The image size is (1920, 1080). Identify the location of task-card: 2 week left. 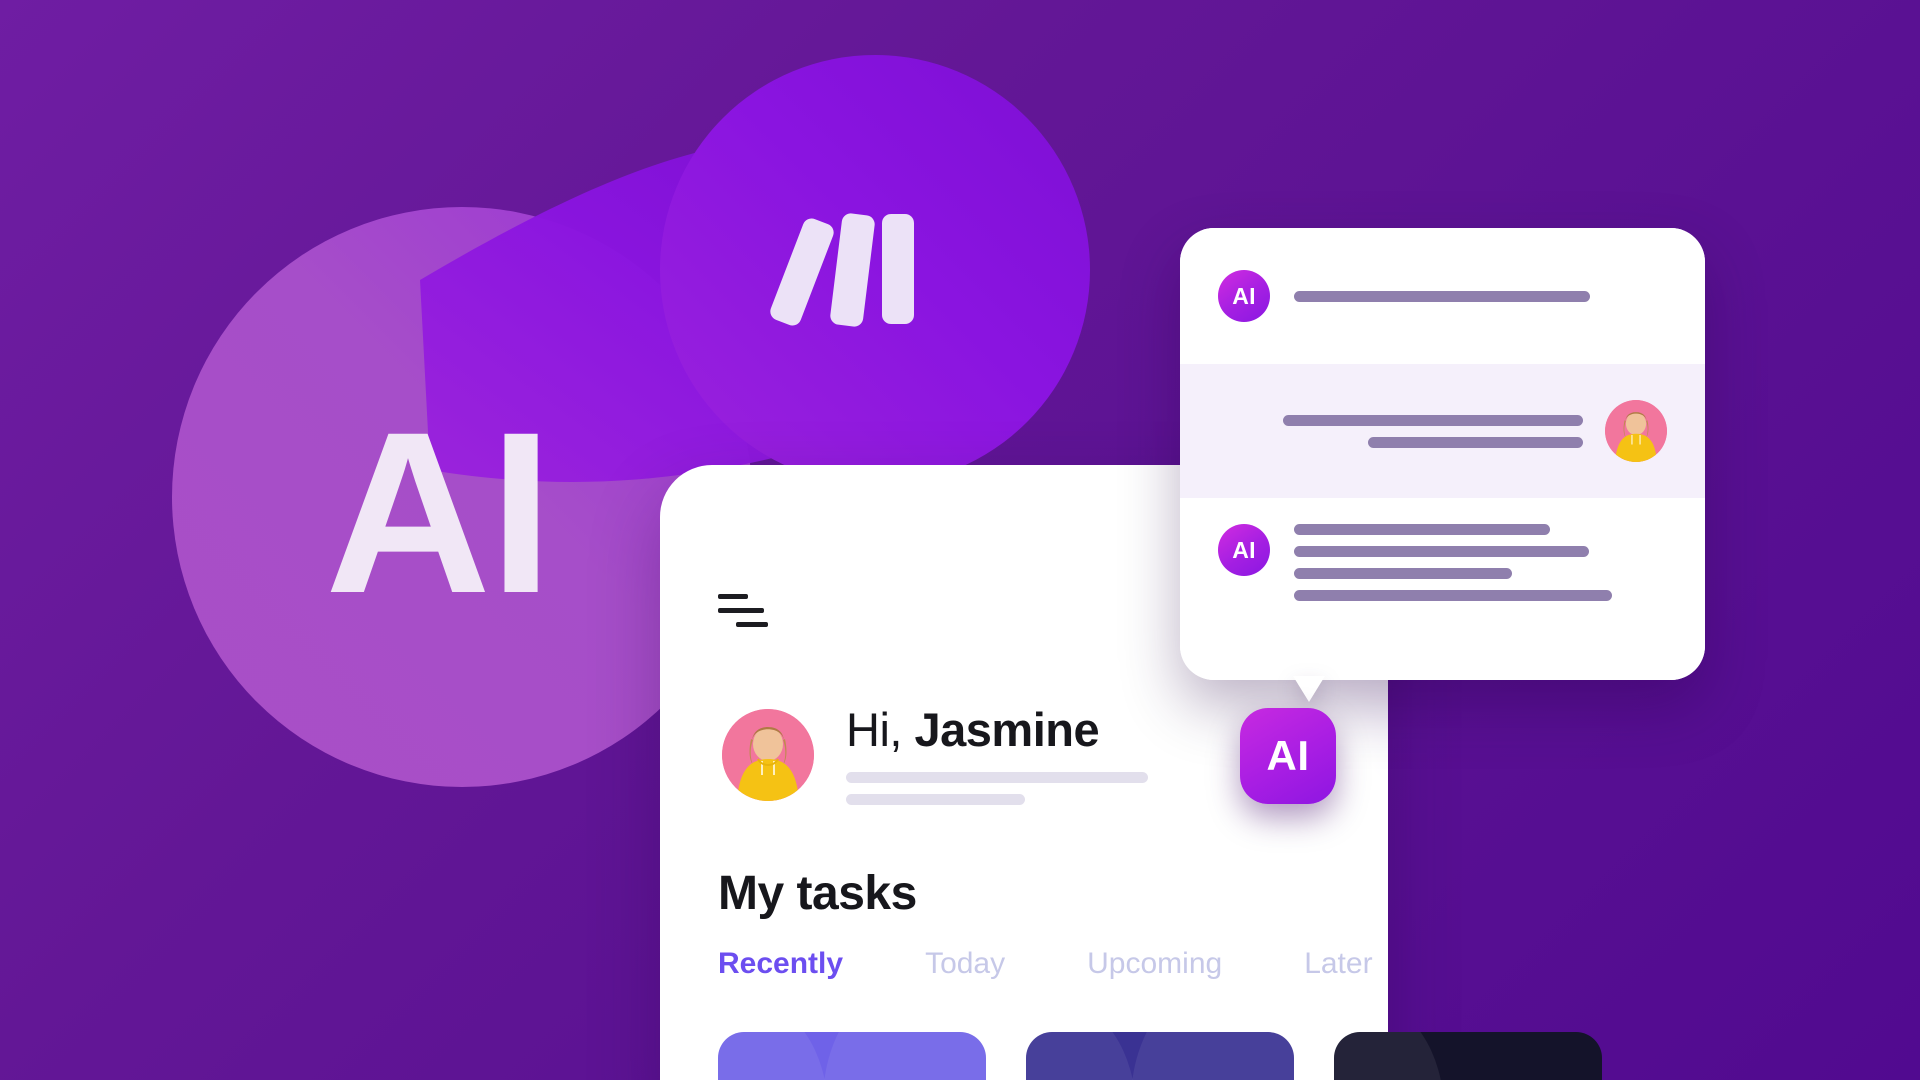
(1160, 1056).